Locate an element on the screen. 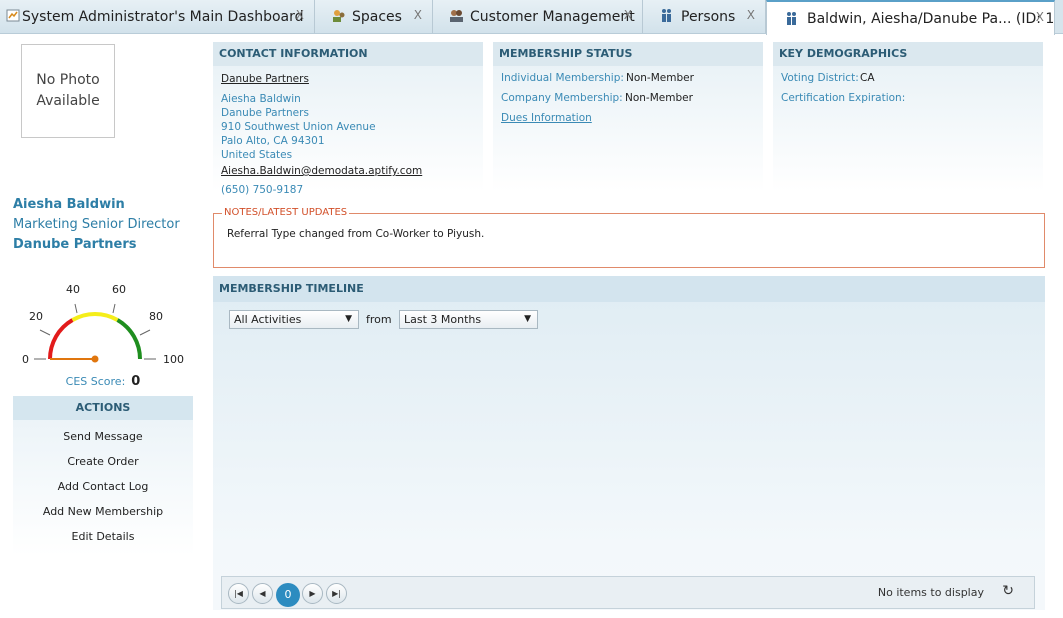 The image size is (1063, 618). profile-company: Danube Partners is located at coordinates (75, 244).